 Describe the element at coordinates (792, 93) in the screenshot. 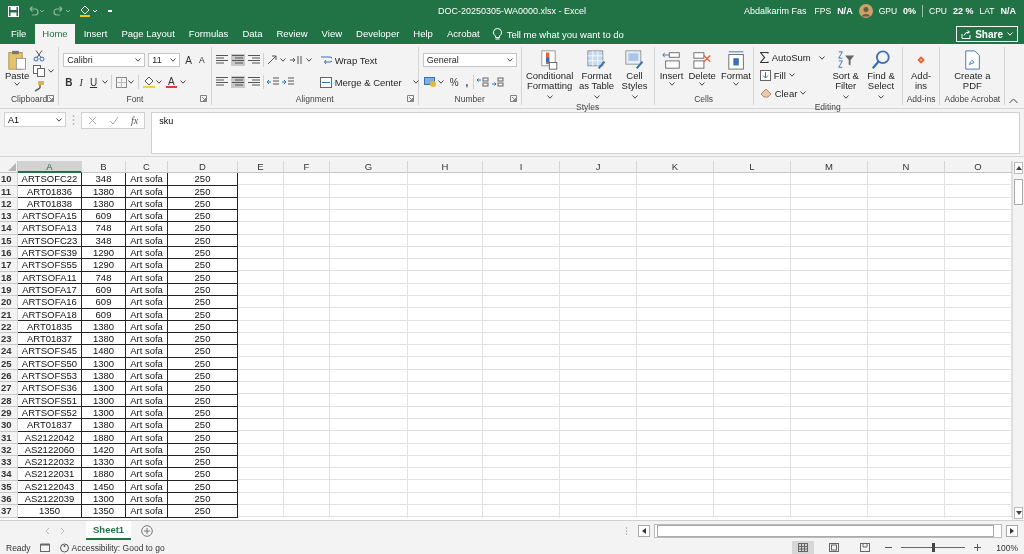

I see `clear-button: Clear` at that location.